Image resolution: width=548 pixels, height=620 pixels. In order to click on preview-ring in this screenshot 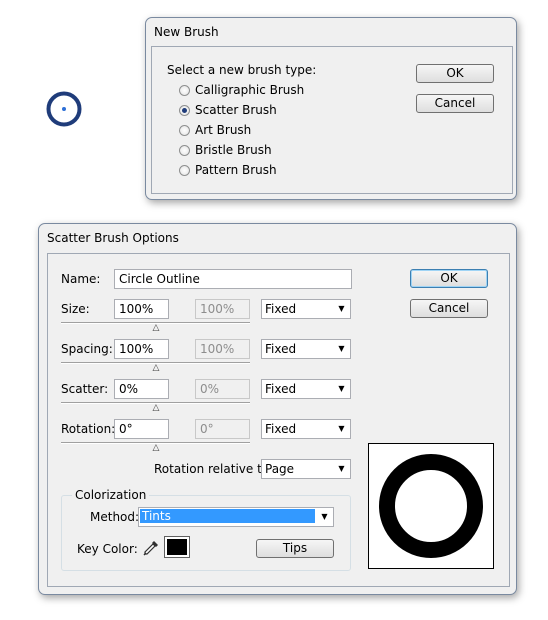, I will do `click(431, 506)`.